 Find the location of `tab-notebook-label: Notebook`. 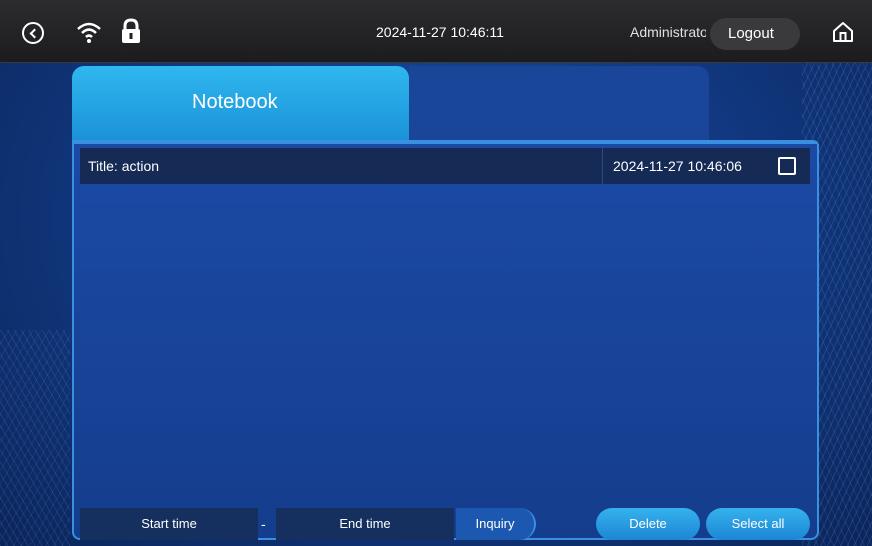

tab-notebook-label: Notebook is located at coordinates (235, 102).